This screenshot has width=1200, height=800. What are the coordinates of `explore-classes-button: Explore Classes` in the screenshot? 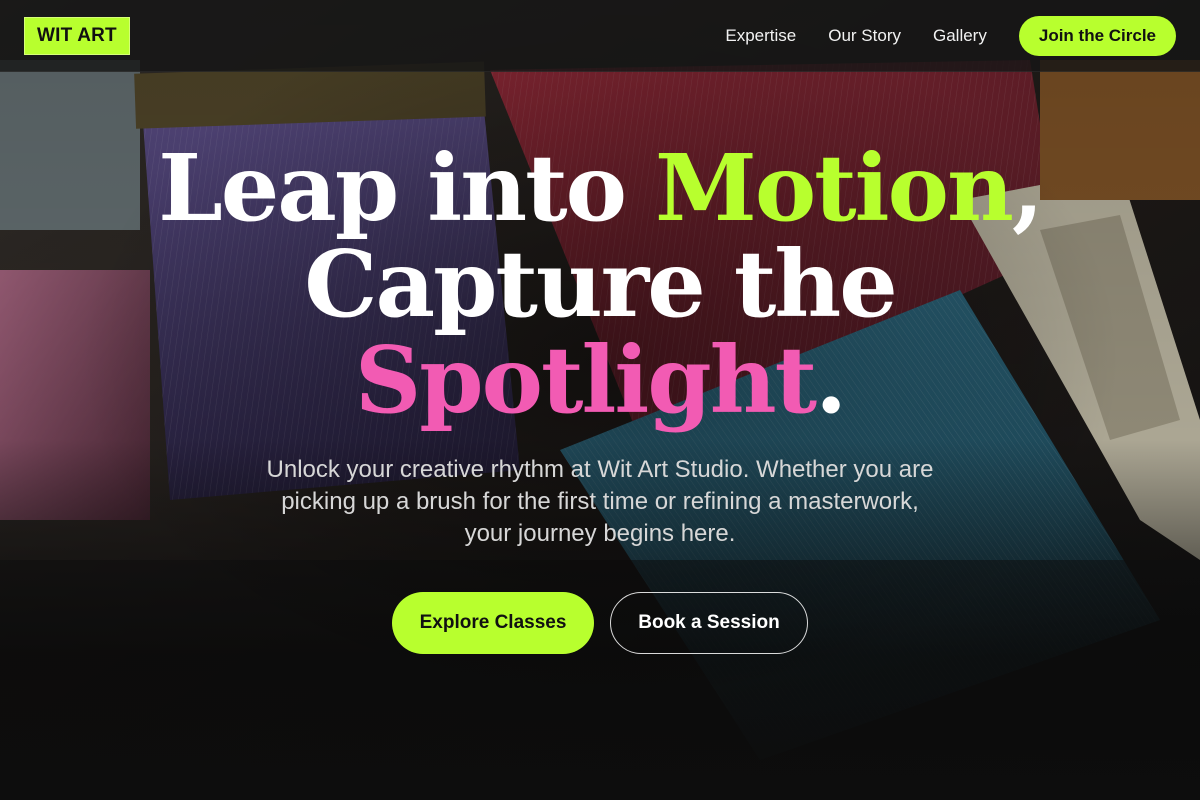 It's located at (493, 623).